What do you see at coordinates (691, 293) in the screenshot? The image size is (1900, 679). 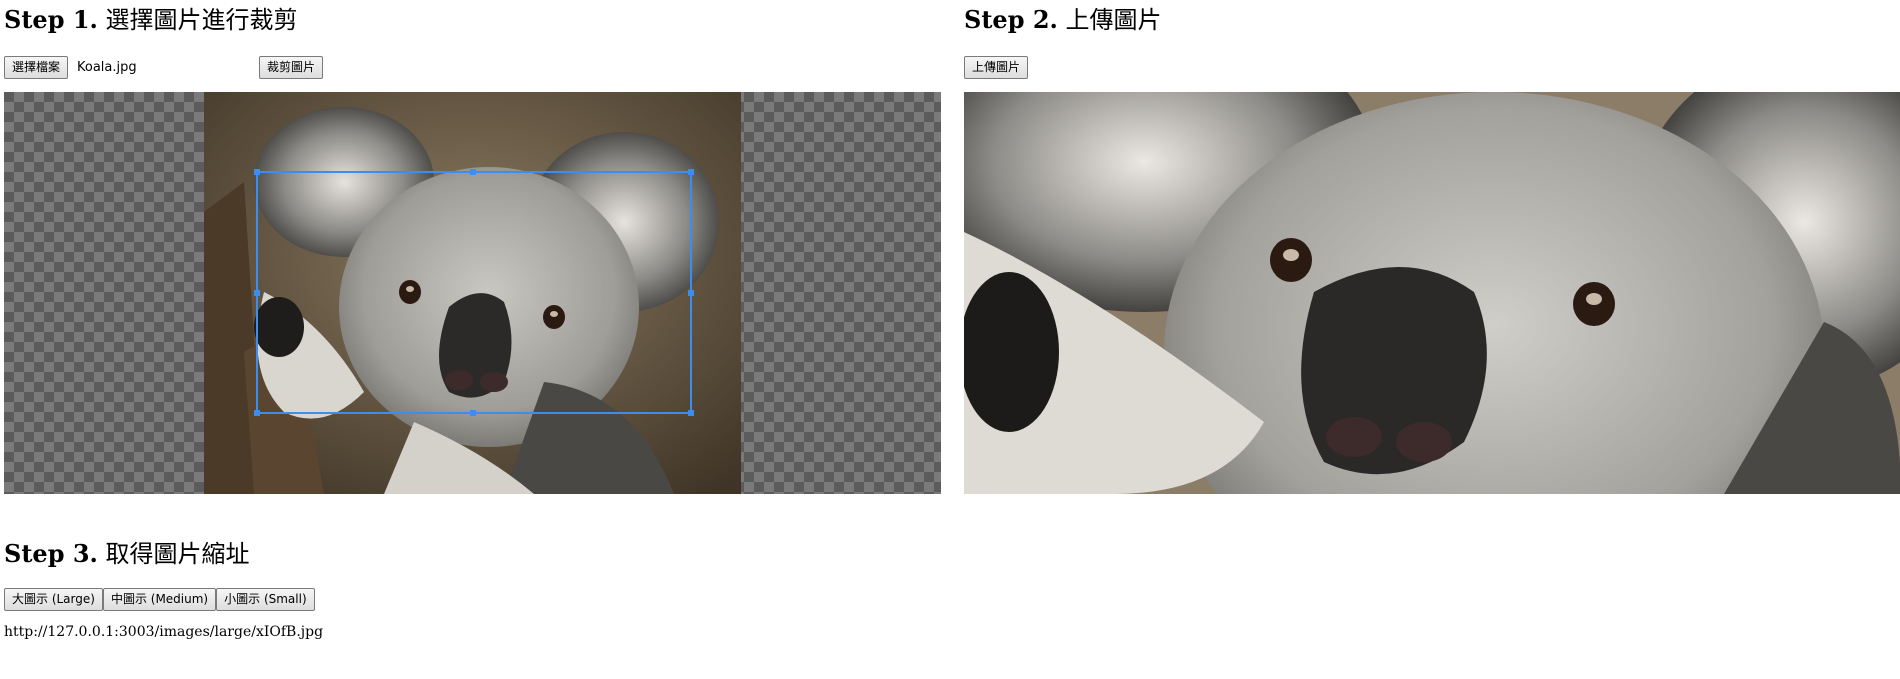 I see `crop-handle-e` at bounding box center [691, 293].